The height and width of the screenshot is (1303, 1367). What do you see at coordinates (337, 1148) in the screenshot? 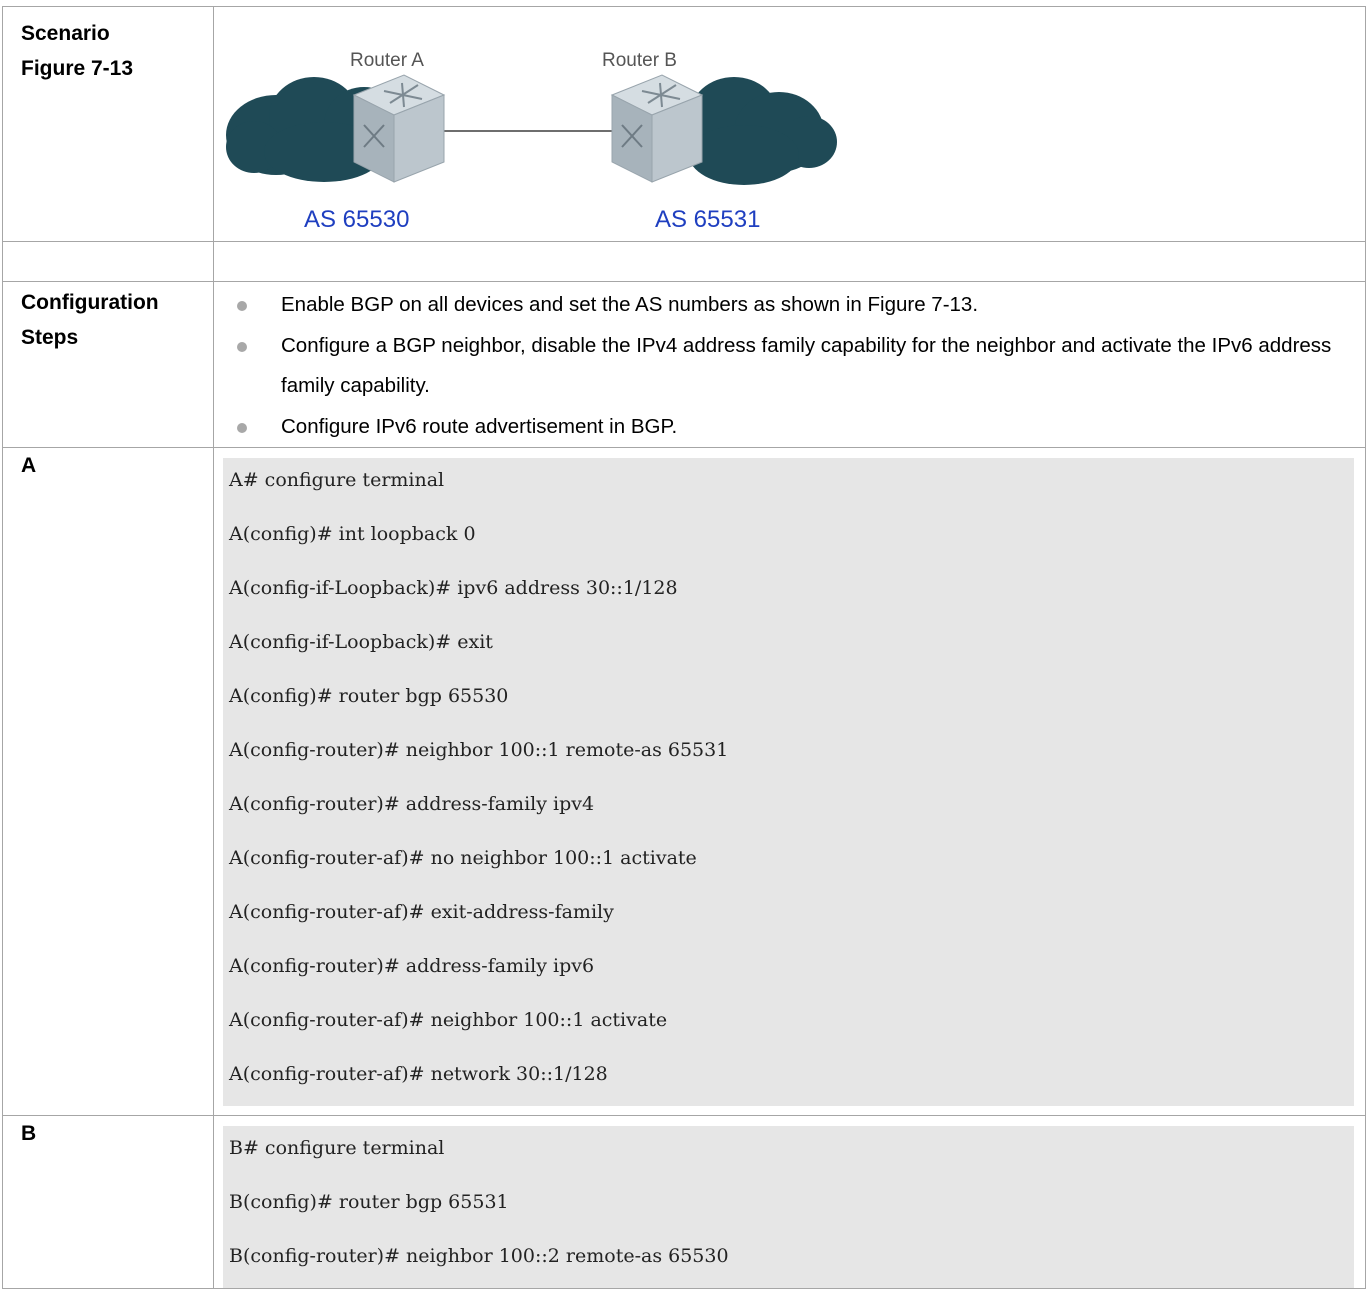
I see `code-line: B# configure terminal` at bounding box center [337, 1148].